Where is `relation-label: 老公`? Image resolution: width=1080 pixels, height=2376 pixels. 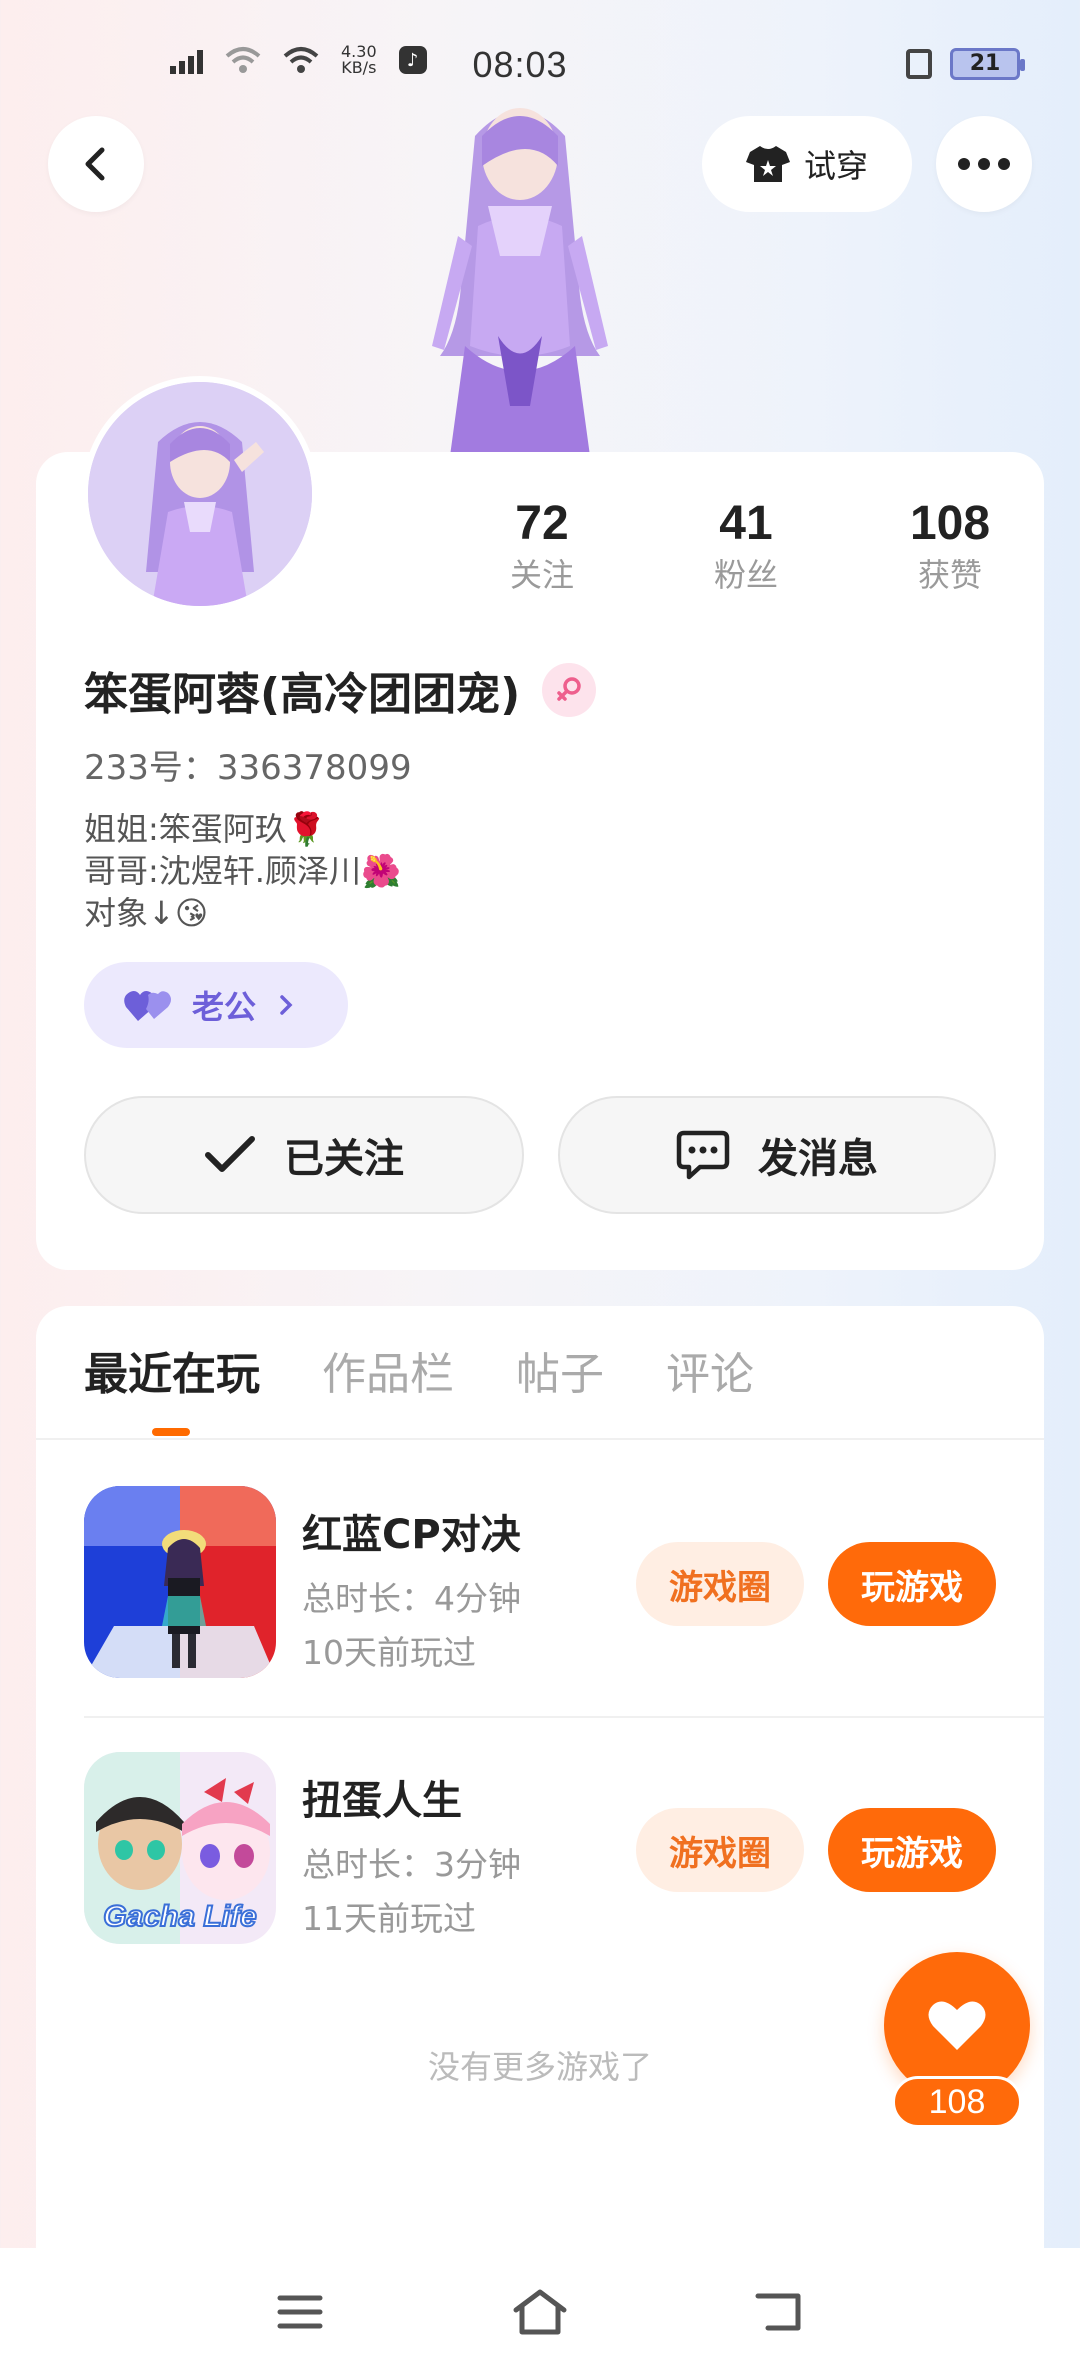
relation-label: 老公 is located at coordinates (224, 1007).